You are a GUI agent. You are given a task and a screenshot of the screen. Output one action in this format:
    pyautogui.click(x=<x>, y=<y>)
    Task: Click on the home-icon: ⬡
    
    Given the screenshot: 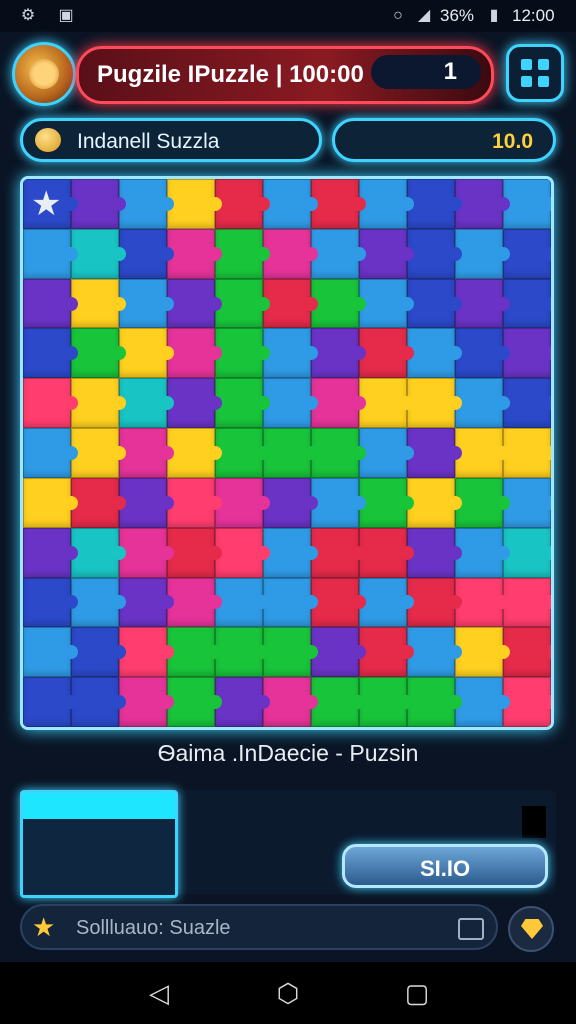 What is the action you would take?
    pyautogui.click(x=288, y=993)
    